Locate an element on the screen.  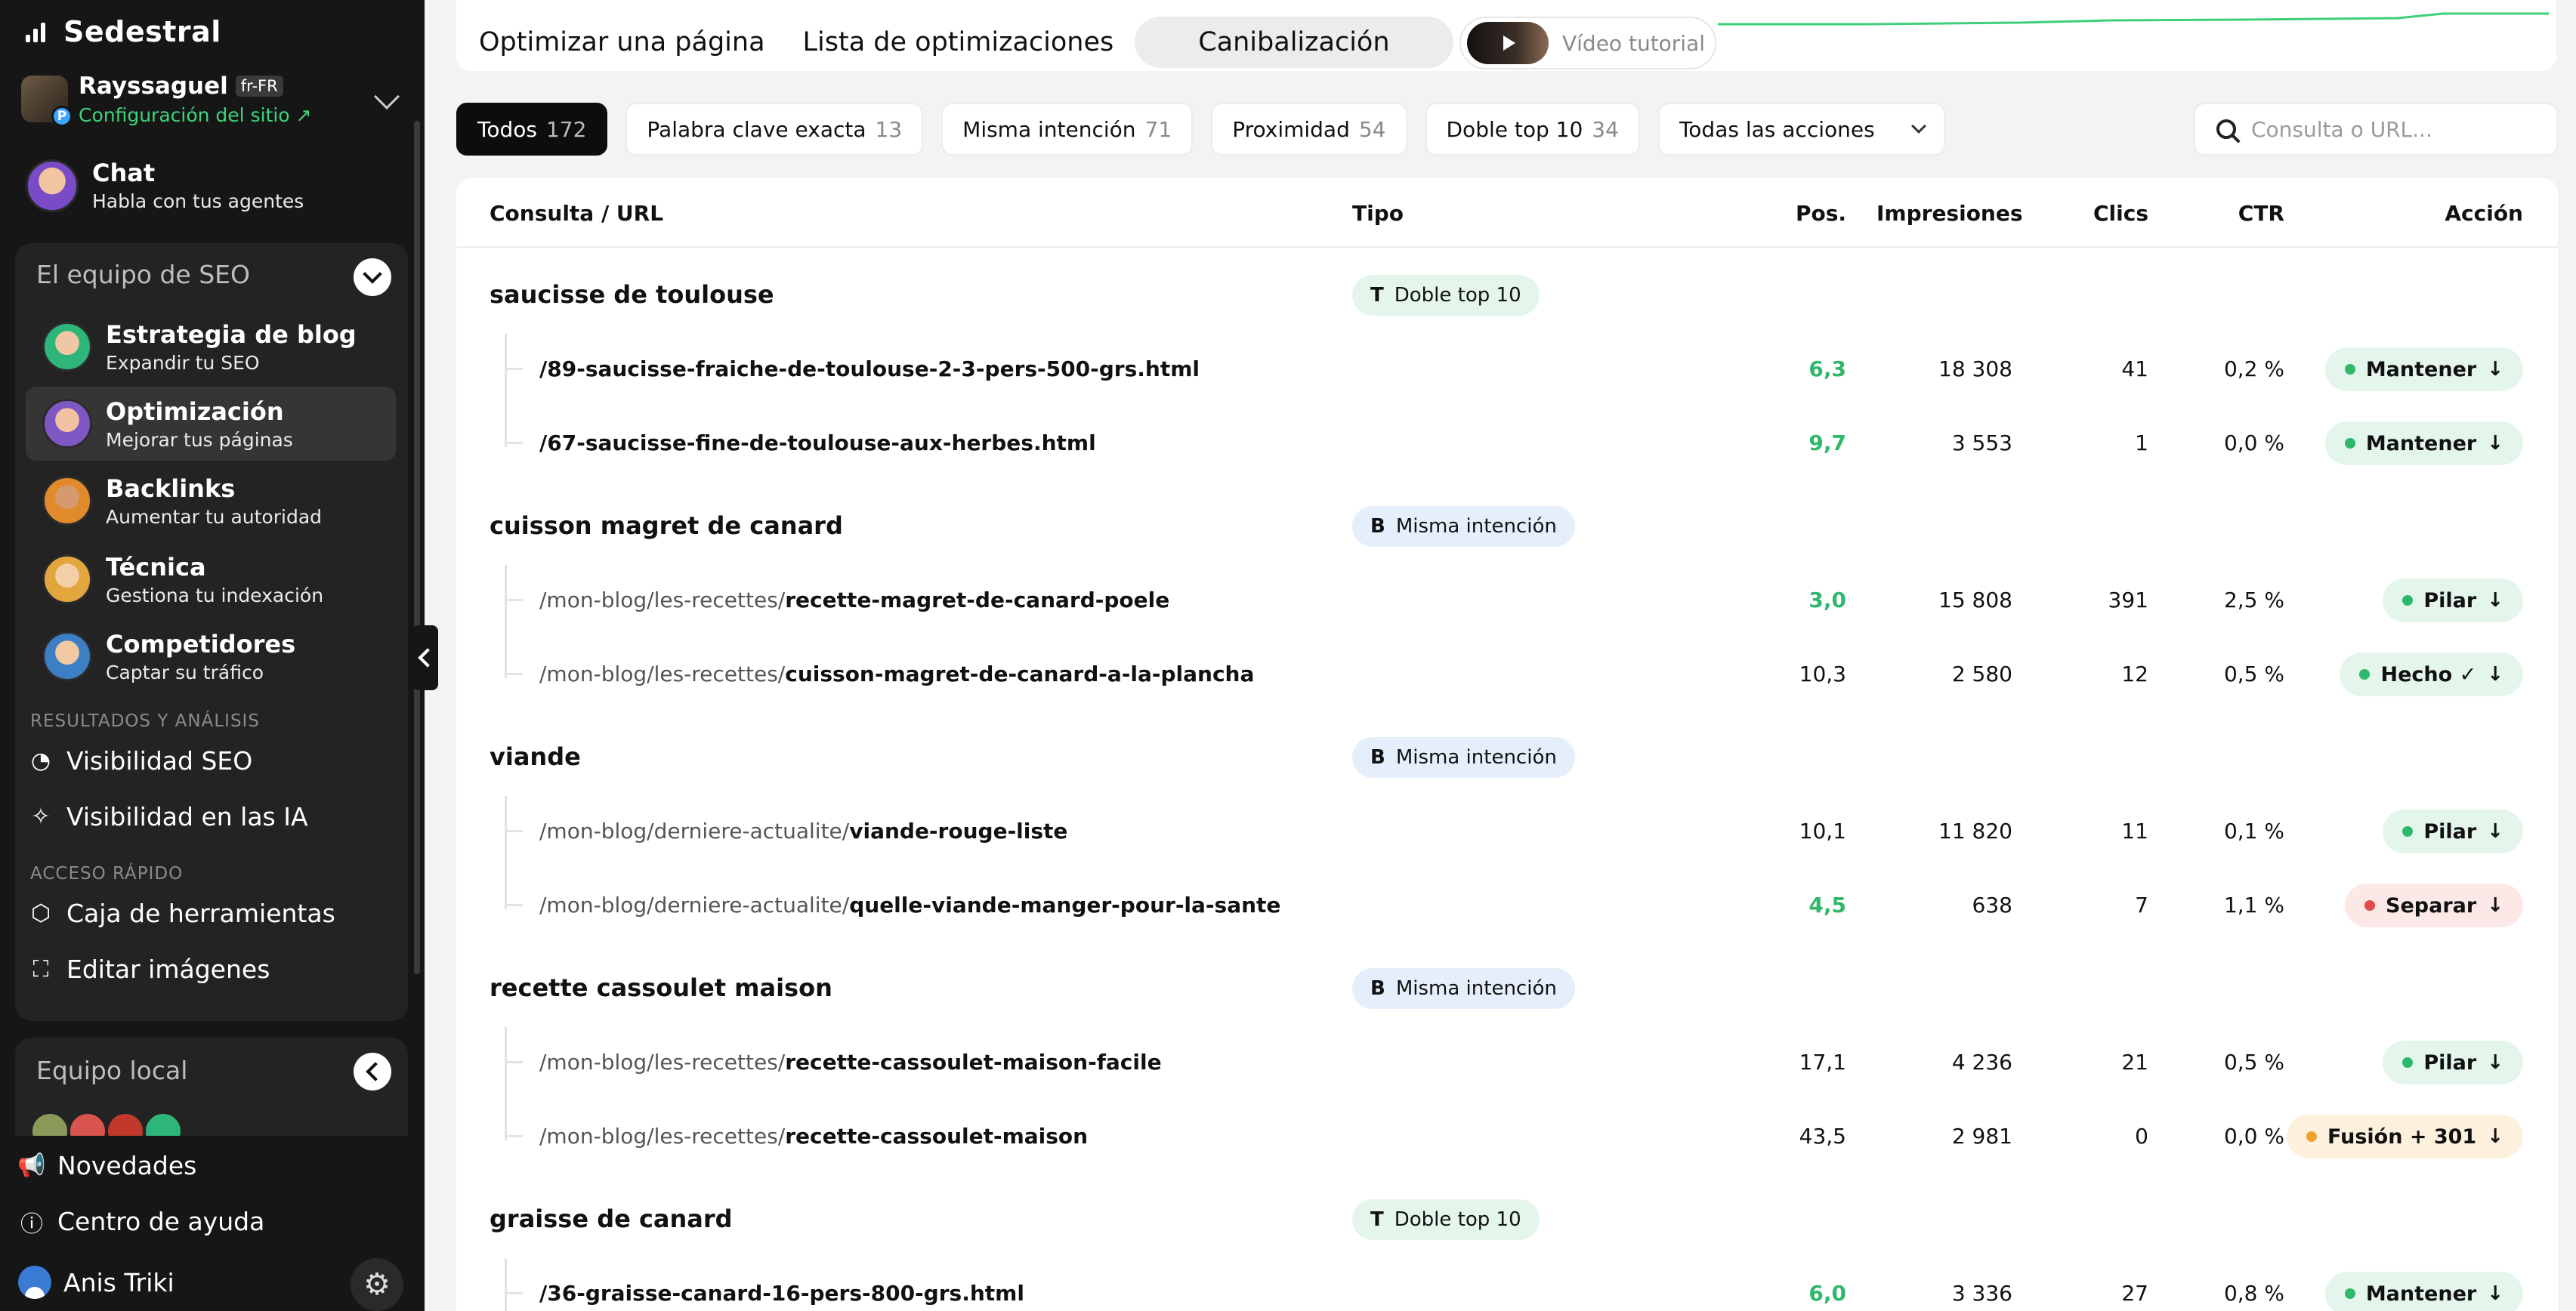
search-input is located at coordinates (2394, 129).